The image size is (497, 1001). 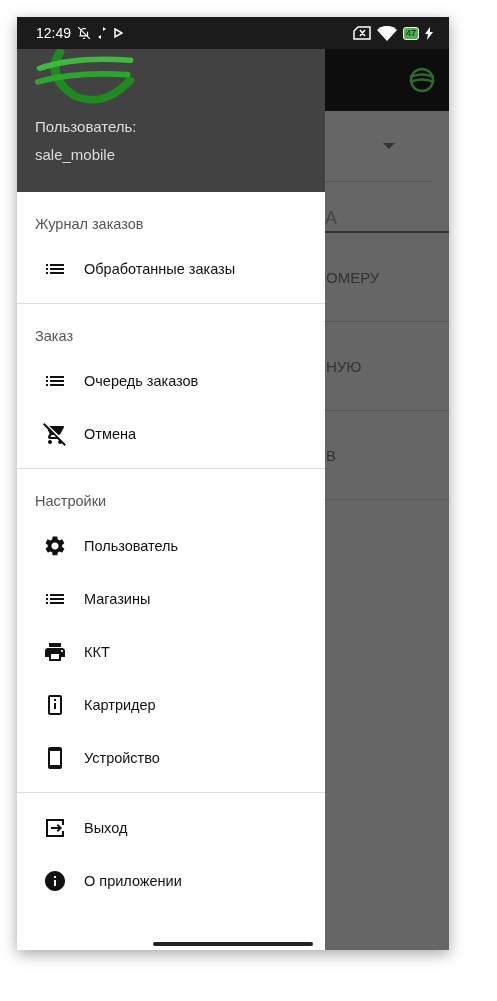 What do you see at coordinates (387, 33) in the screenshot?
I see `wifi-icon` at bounding box center [387, 33].